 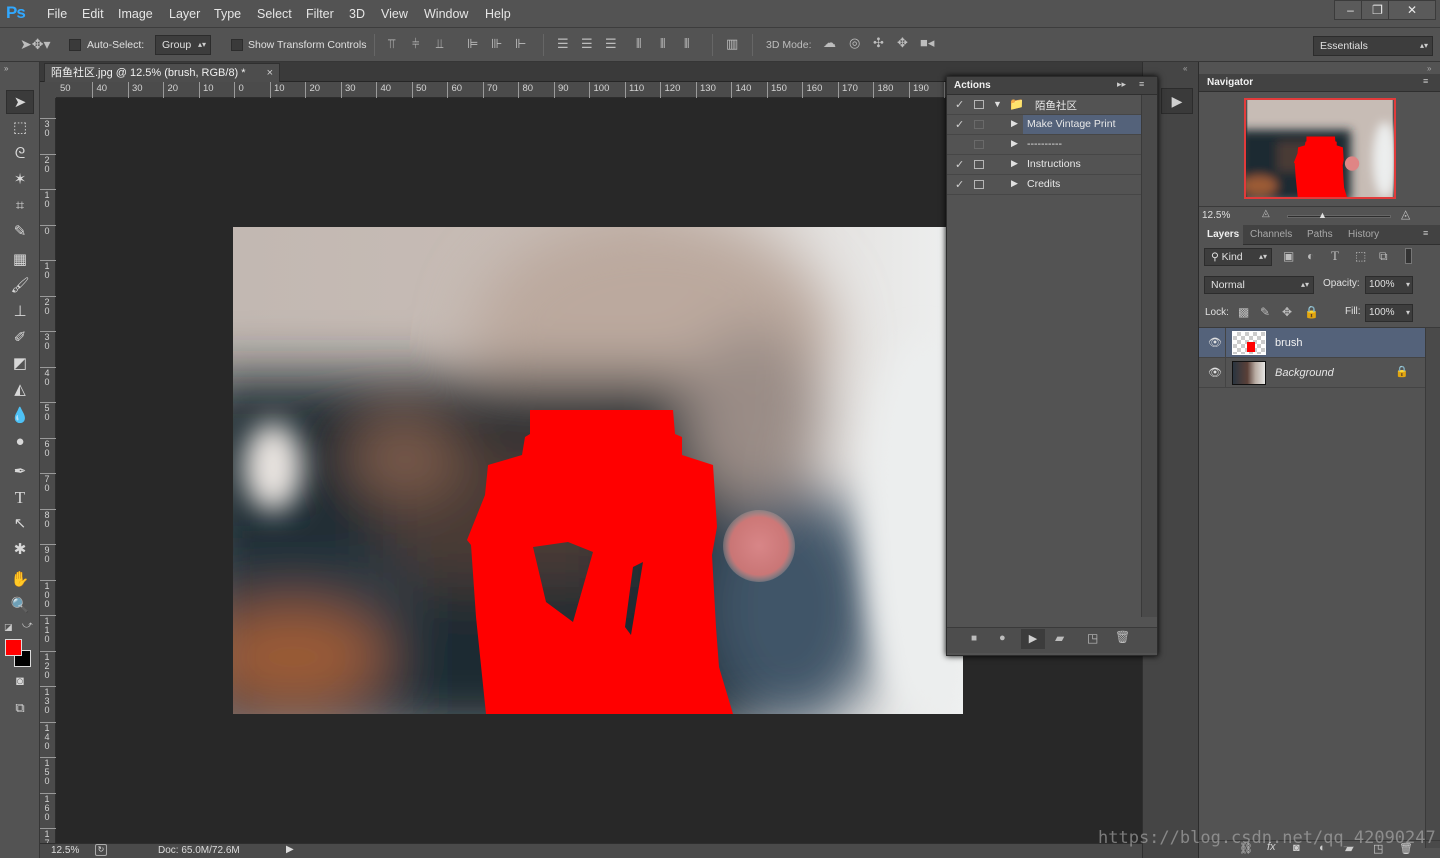 I want to click on collapse-panel-icon: ▸▸, so click(x=1121, y=84).